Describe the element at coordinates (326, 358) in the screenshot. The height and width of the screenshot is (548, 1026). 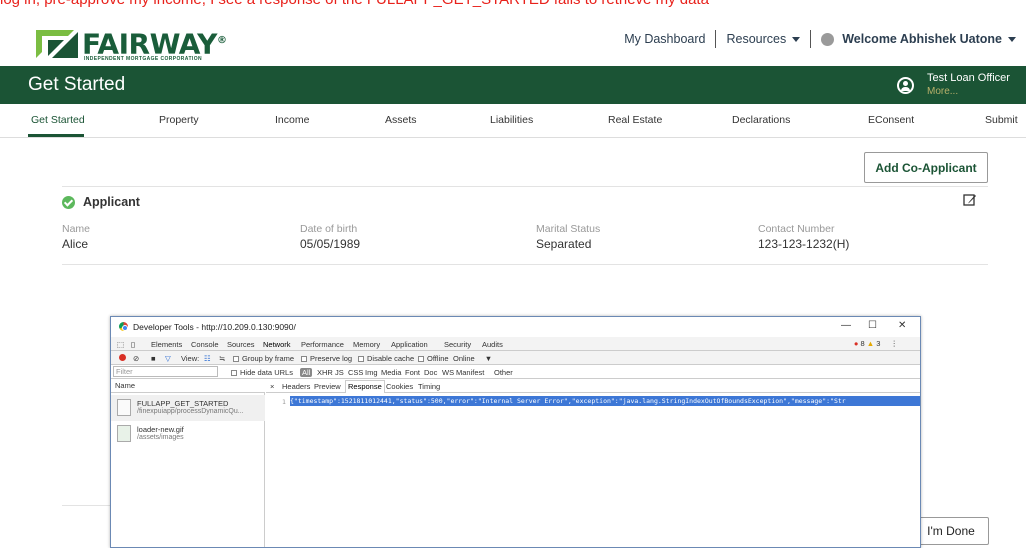
I see `preserve-log-checkbox: Preserve log` at that location.